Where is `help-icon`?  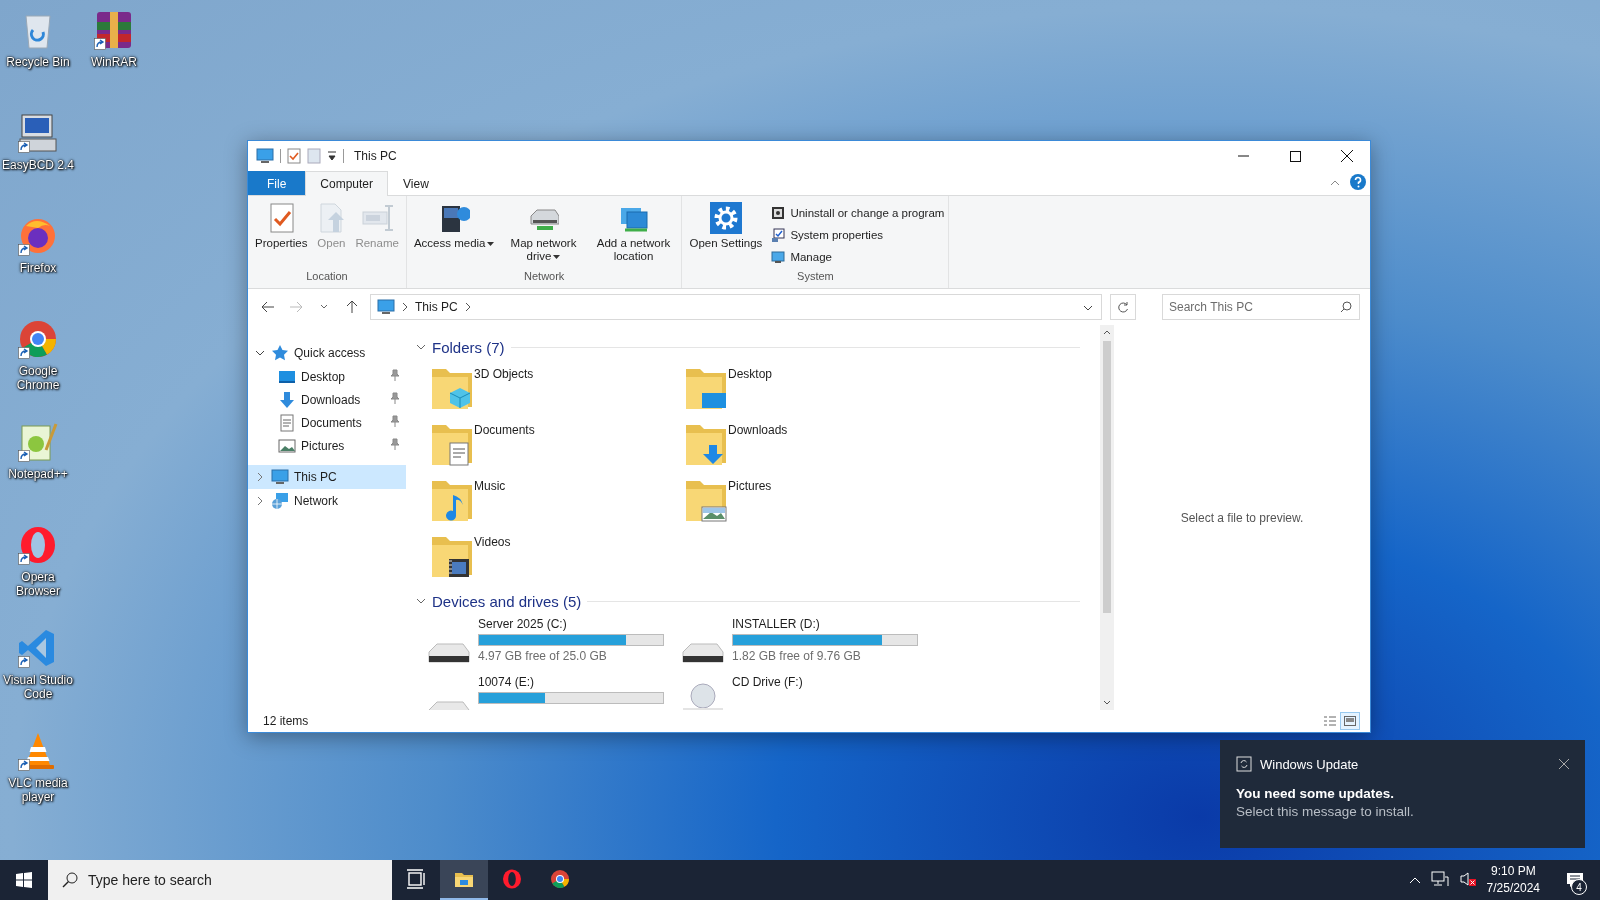 help-icon is located at coordinates (1358, 183).